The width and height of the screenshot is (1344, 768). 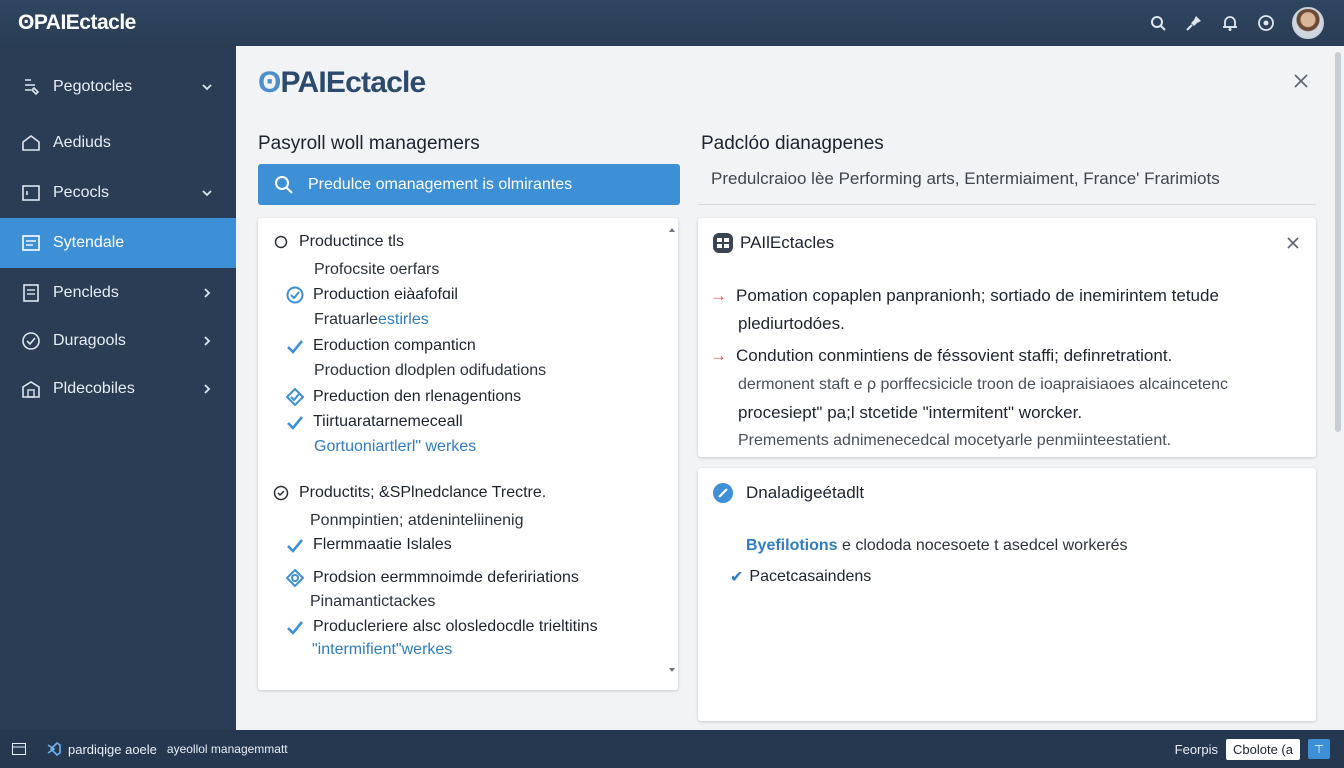 I want to click on radio-icon, so click(x=281, y=242).